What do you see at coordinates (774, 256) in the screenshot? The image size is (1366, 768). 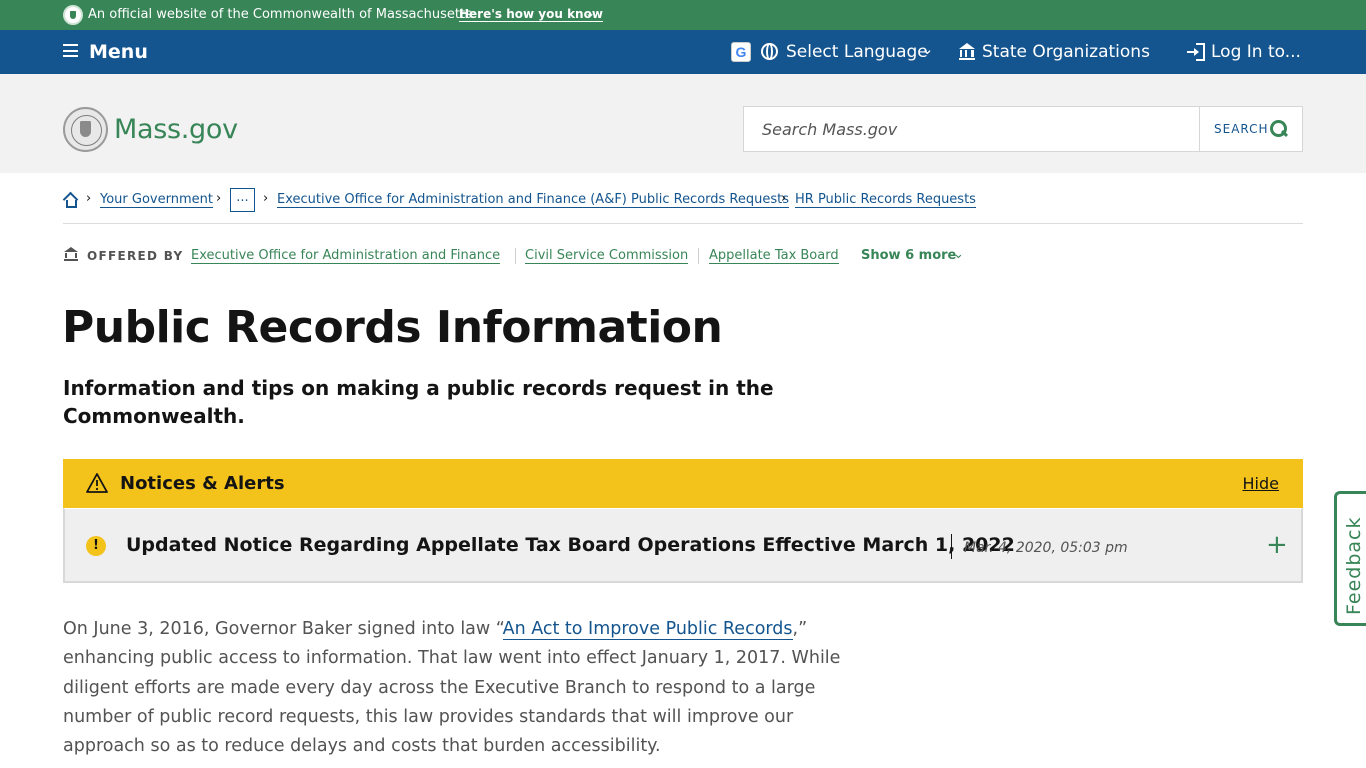 I see `org-link-appellate-tax-board: Appellate Tax Board` at bounding box center [774, 256].